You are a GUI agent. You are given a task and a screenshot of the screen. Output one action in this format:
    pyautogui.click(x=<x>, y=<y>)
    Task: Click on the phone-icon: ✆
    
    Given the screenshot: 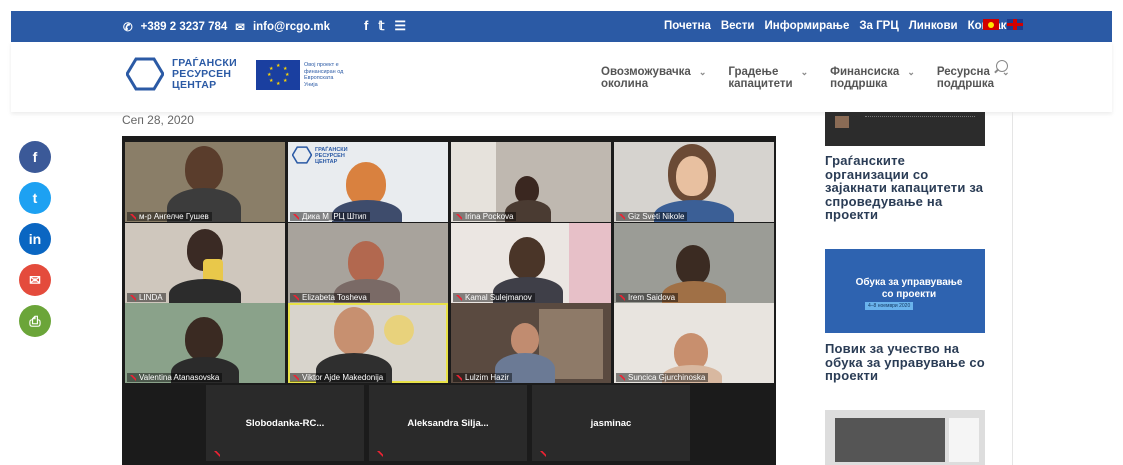 What is the action you would take?
    pyautogui.click(x=128, y=28)
    